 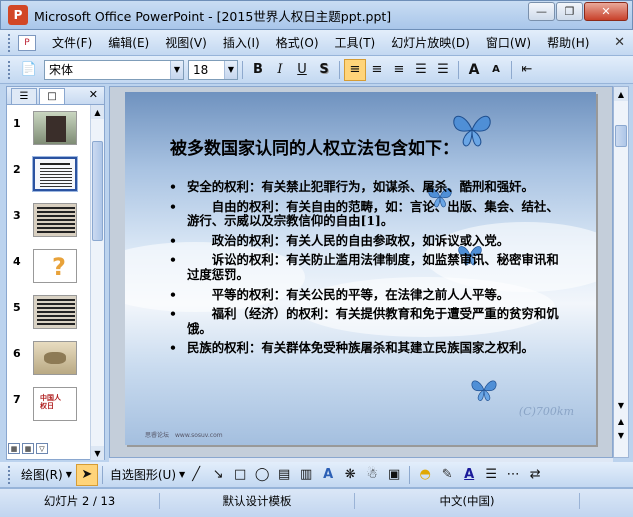 I want to click on rectangle-icon: □, so click(x=240, y=475).